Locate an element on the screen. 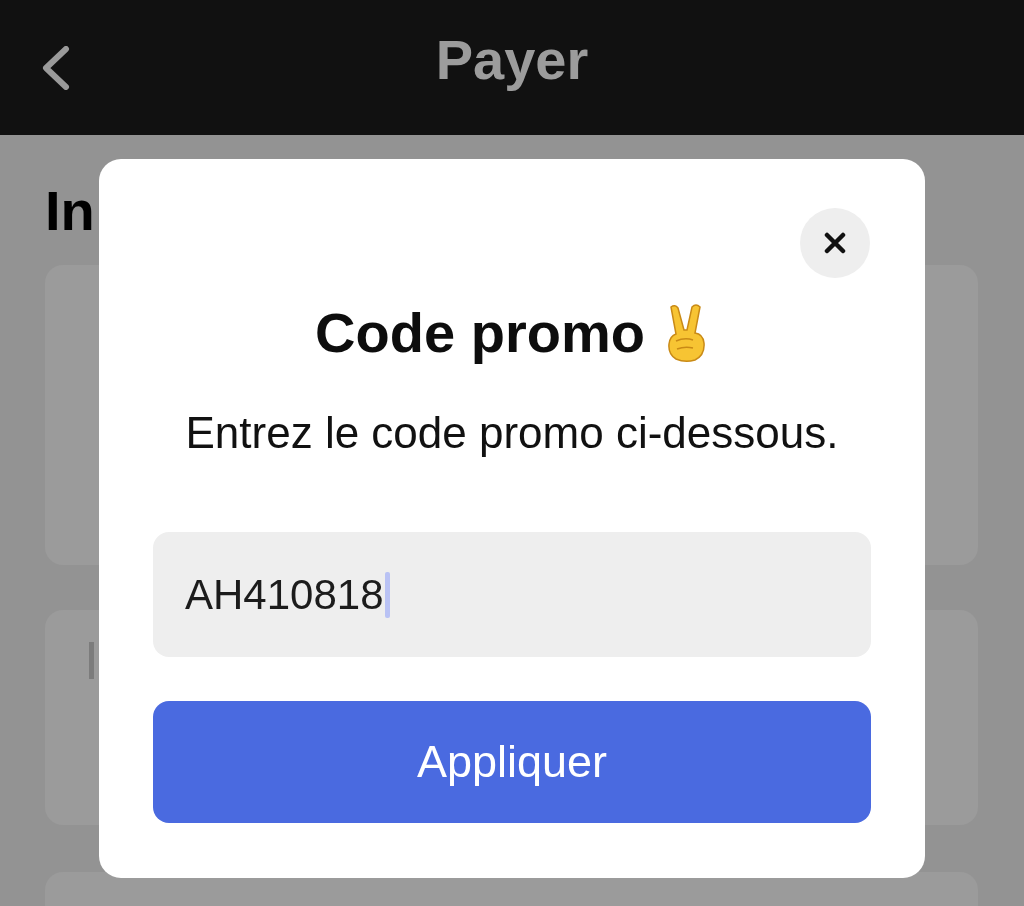  back-button is located at coordinates (56, 67).